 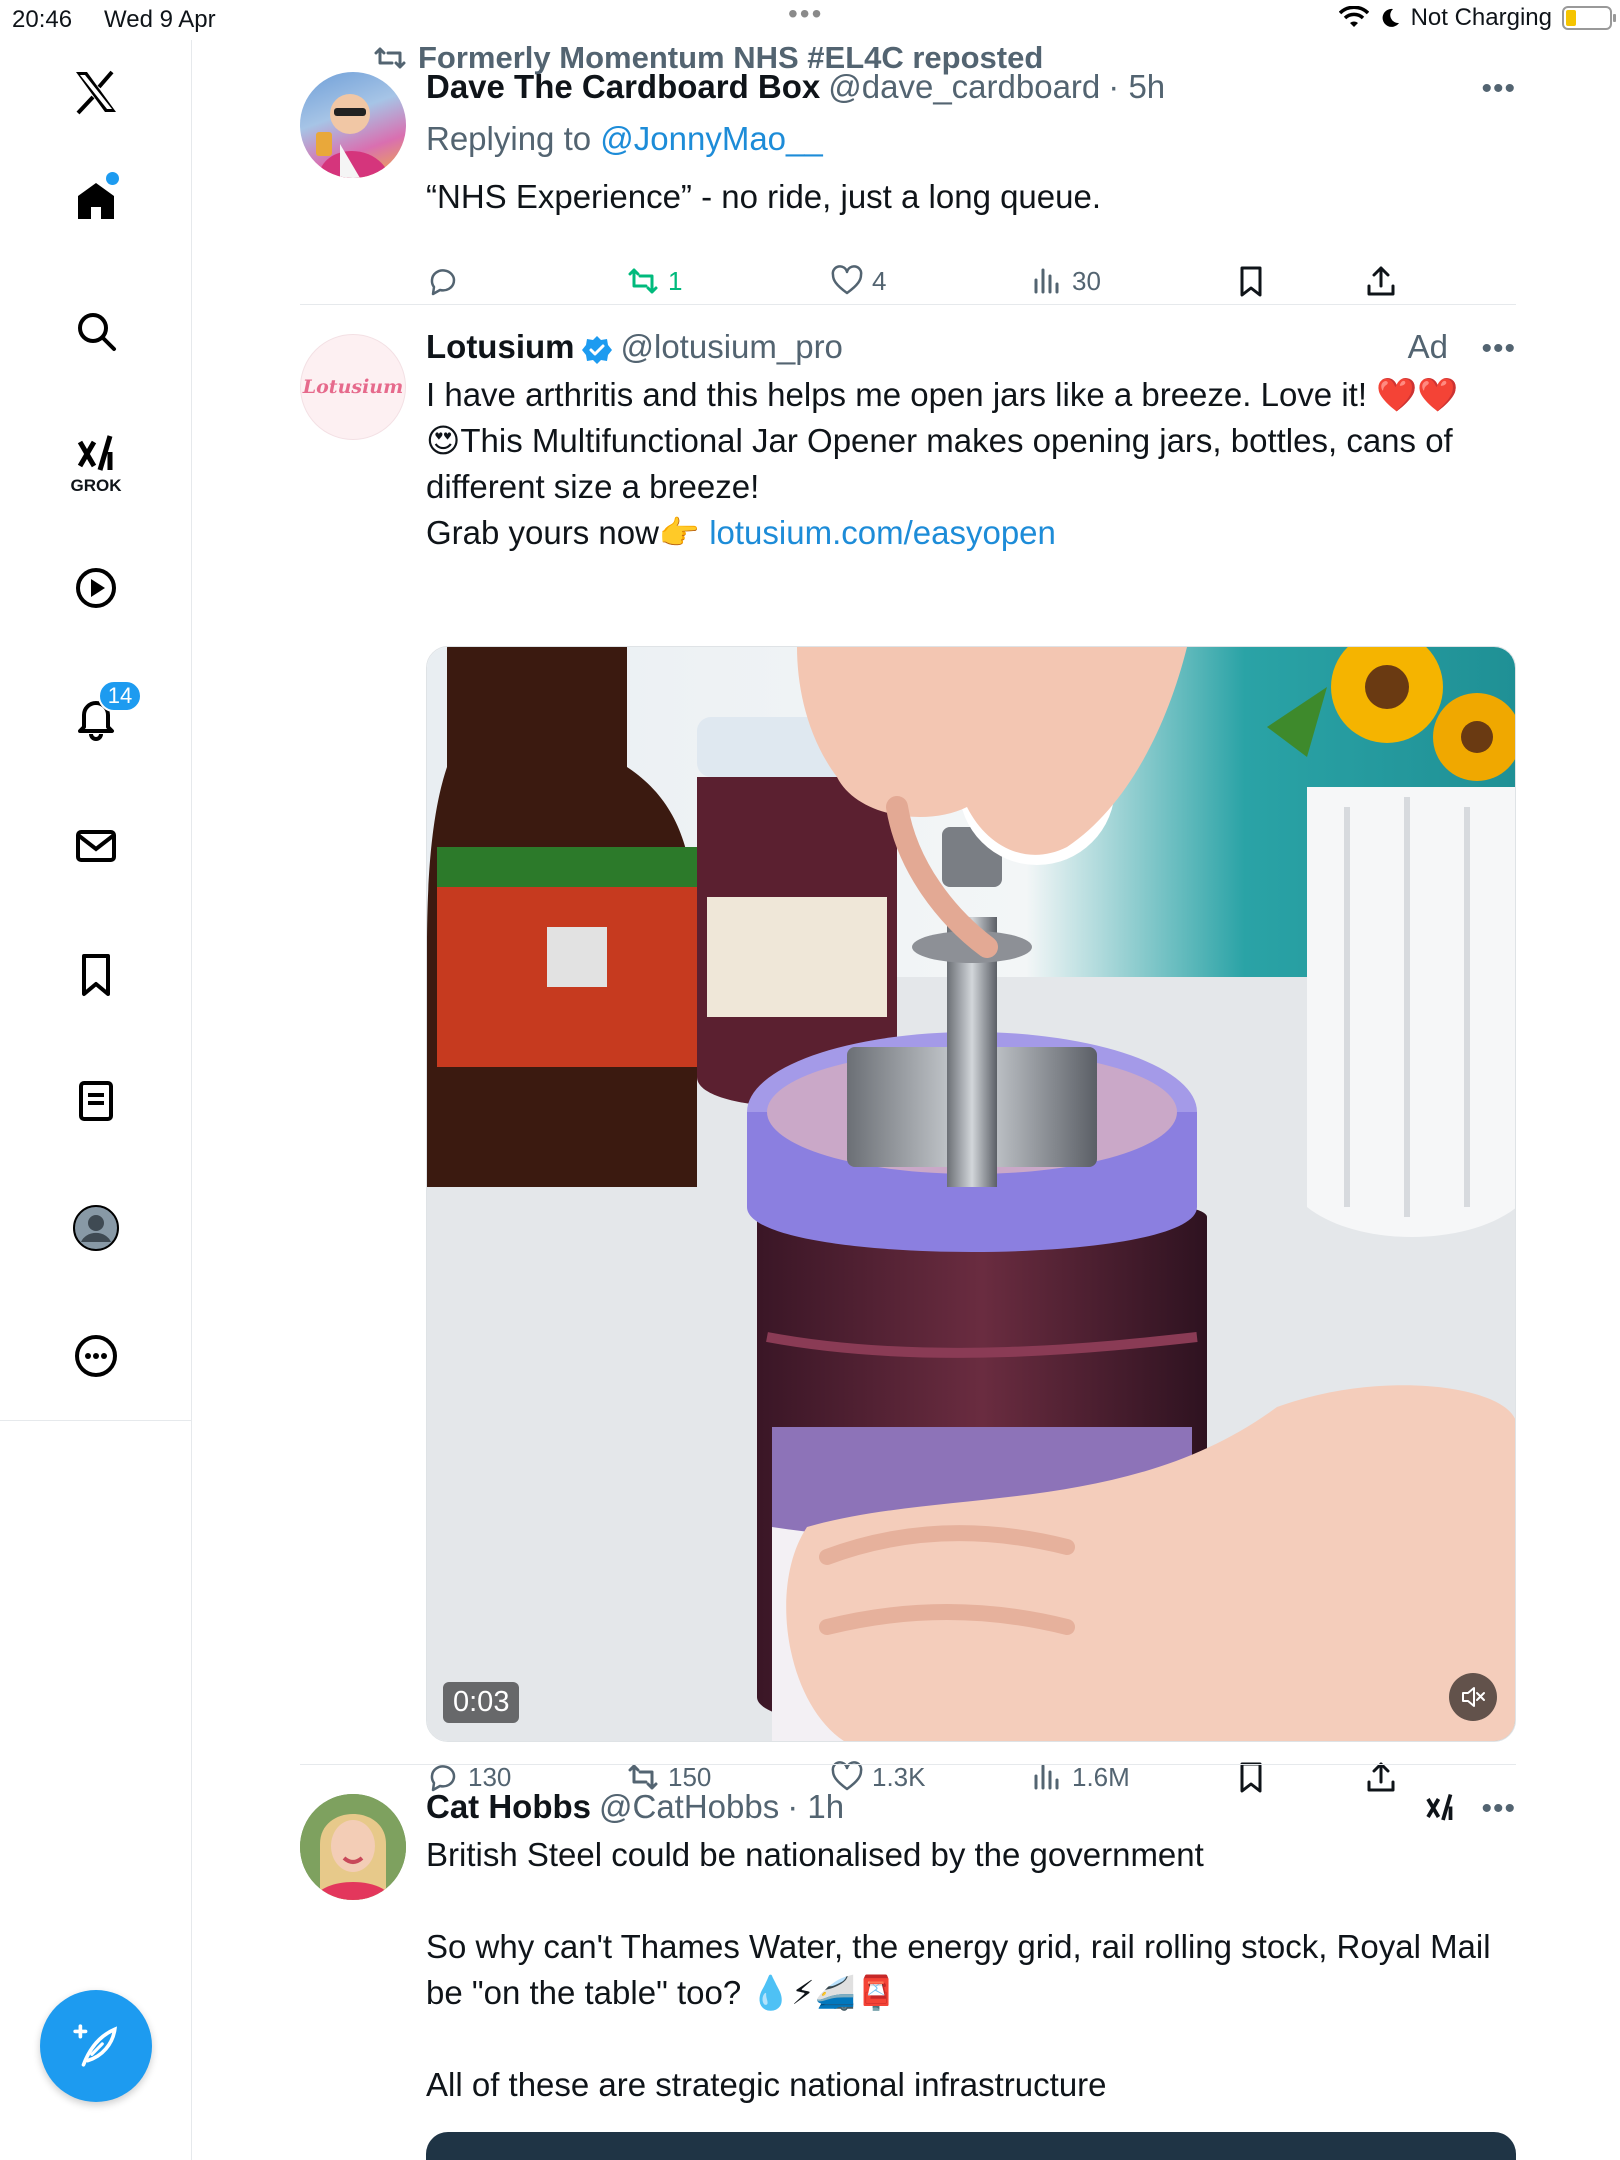 I want to click on status-right: Not Charging, so click(x=1477, y=18).